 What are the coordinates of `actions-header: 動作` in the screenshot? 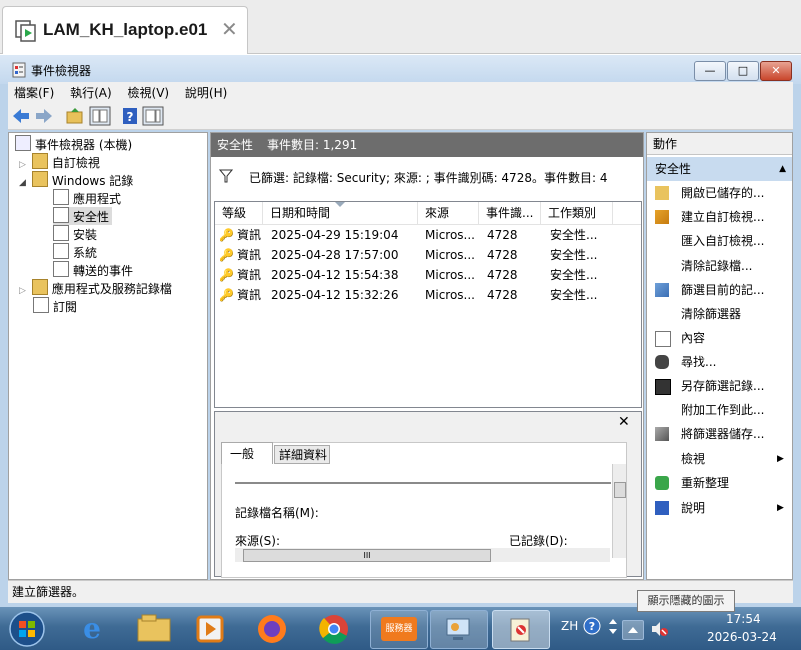 It's located at (719, 144).